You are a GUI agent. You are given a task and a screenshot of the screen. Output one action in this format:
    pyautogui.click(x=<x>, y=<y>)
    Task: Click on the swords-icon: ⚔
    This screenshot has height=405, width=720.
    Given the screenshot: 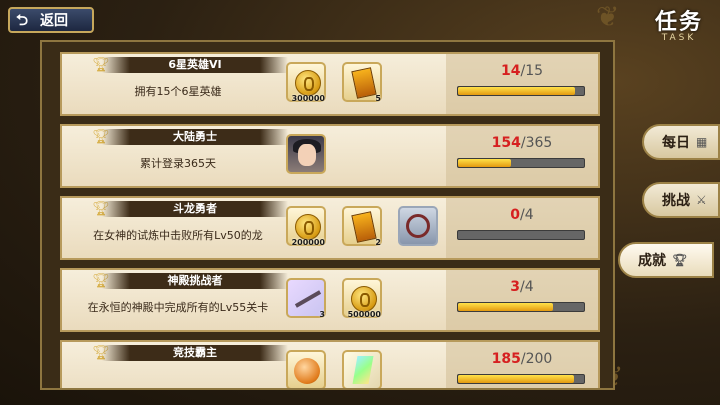 What is the action you would take?
    pyautogui.click(x=701, y=200)
    